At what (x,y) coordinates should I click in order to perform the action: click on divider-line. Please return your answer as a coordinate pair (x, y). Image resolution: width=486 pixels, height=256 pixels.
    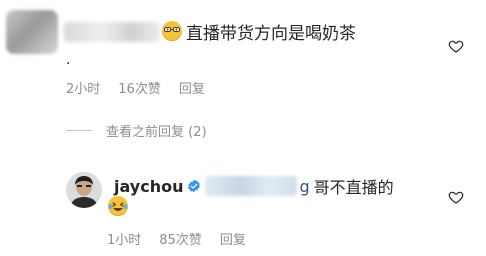
    Looking at the image, I should click on (79, 130).